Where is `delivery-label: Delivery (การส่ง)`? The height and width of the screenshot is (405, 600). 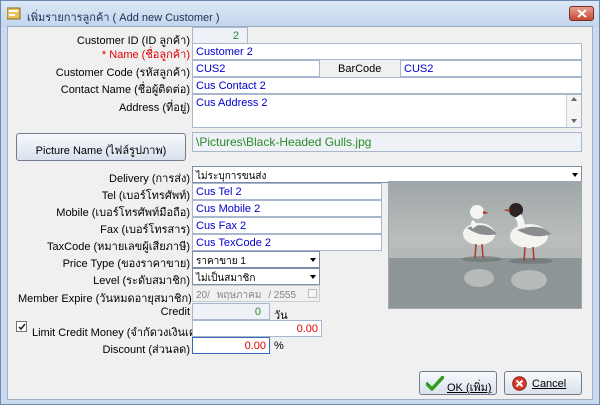 delivery-label: Delivery (การส่ง) is located at coordinates (149, 179).